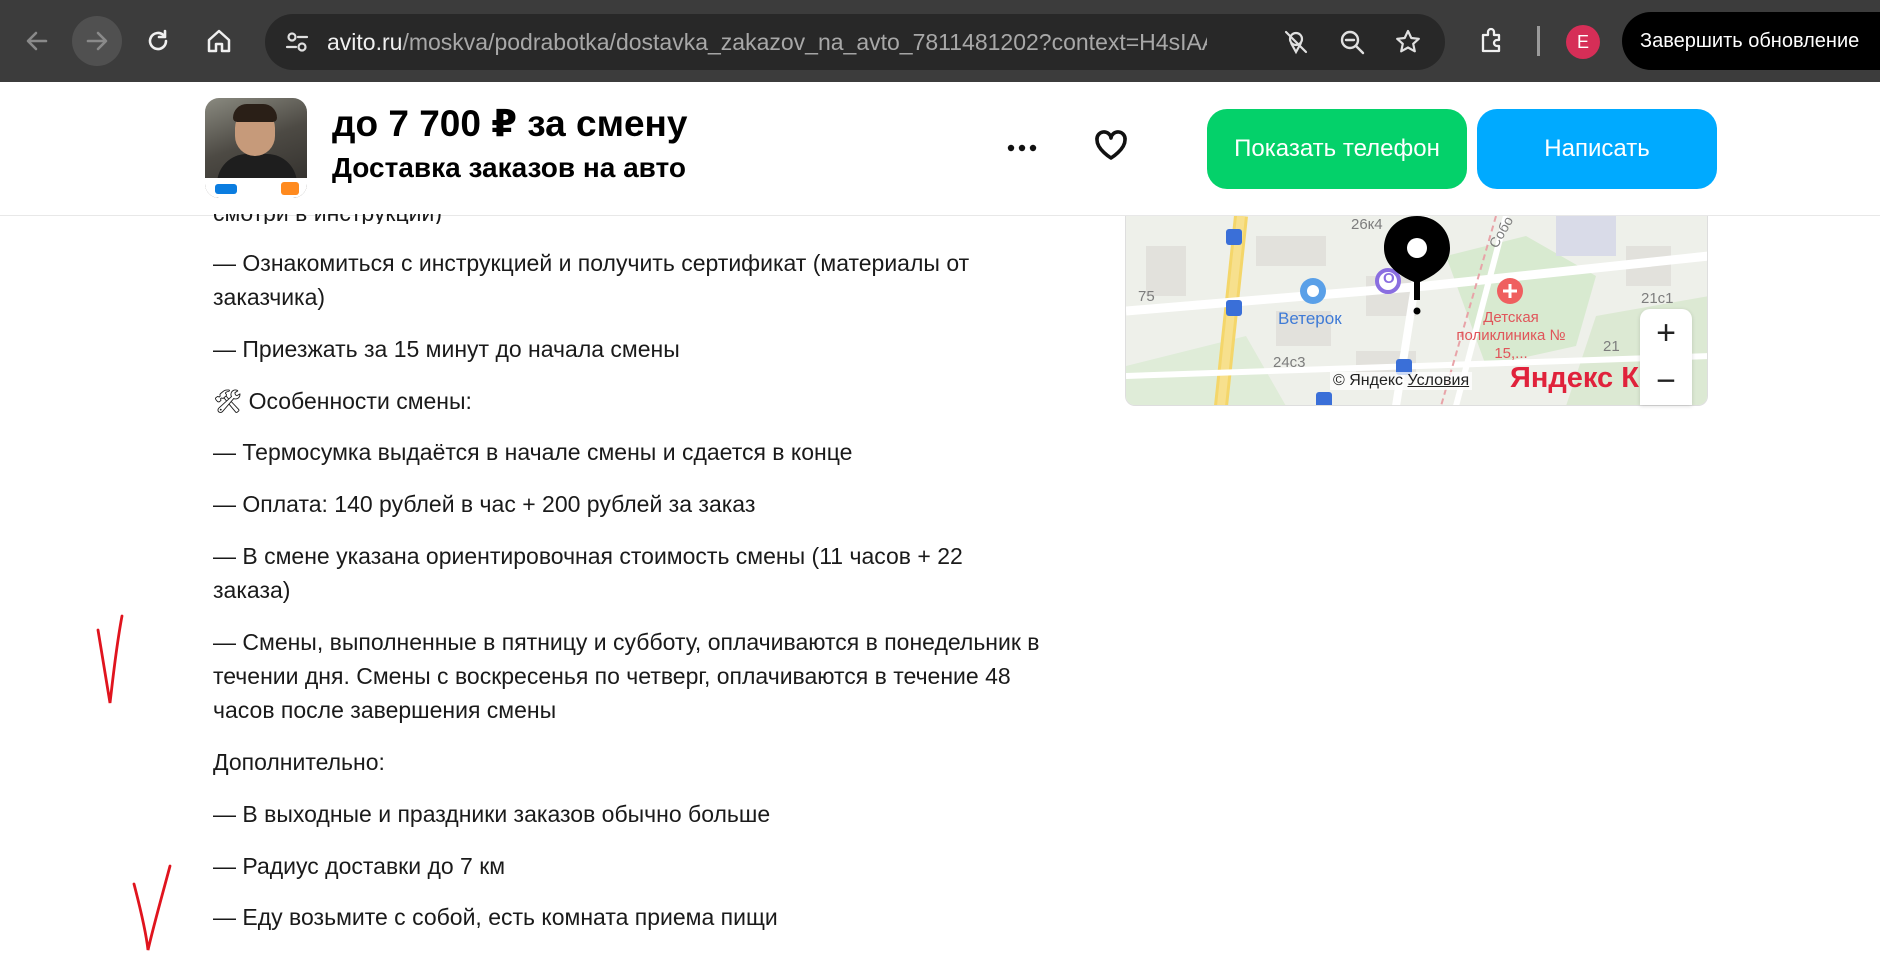 The image size is (1880, 976). What do you see at coordinates (1417, 265) in the screenshot?
I see `map-pin-icon` at bounding box center [1417, 265].